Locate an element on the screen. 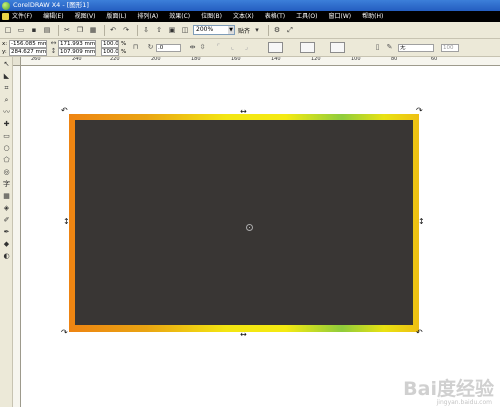  ellipse-tool-icon: ○ is located at coordinates (6, 148).